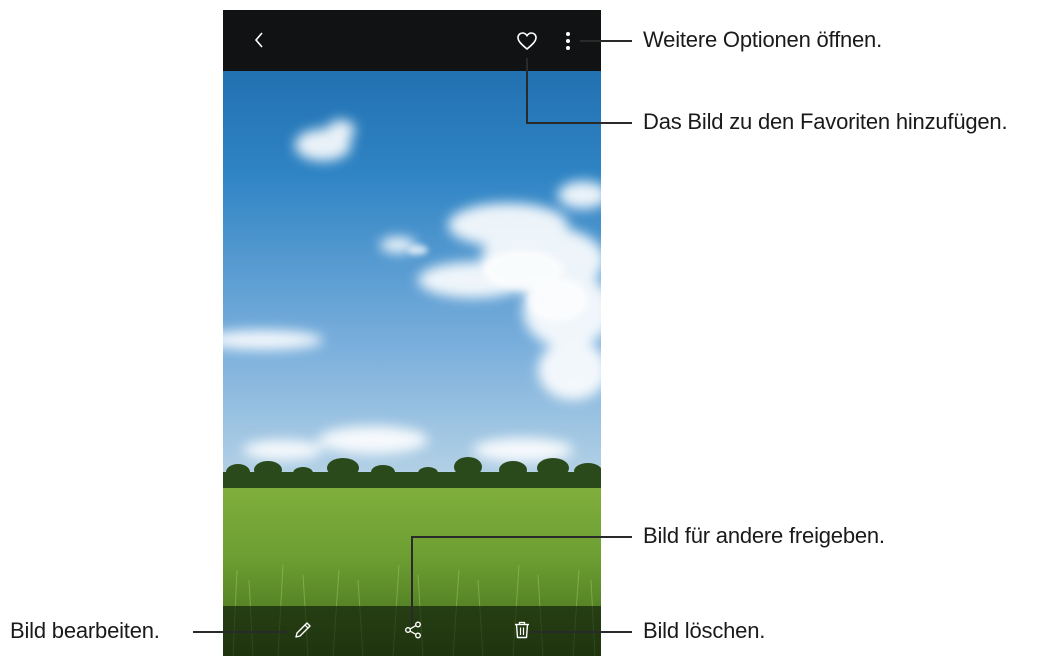 This screenshot has width=1062, height=656. Describe the element at coordinates (762, 39) in the screenshot. I see `callout-more-options: Weitere Optionen öffnen.` at that location.